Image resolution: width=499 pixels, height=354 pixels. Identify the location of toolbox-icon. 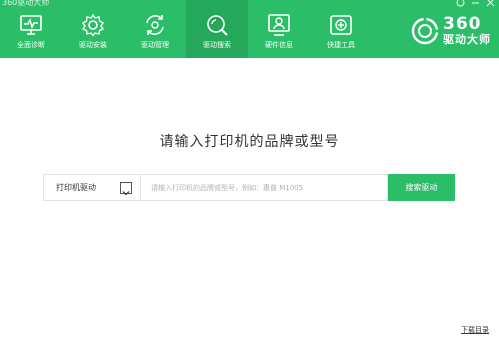
(341, 25).